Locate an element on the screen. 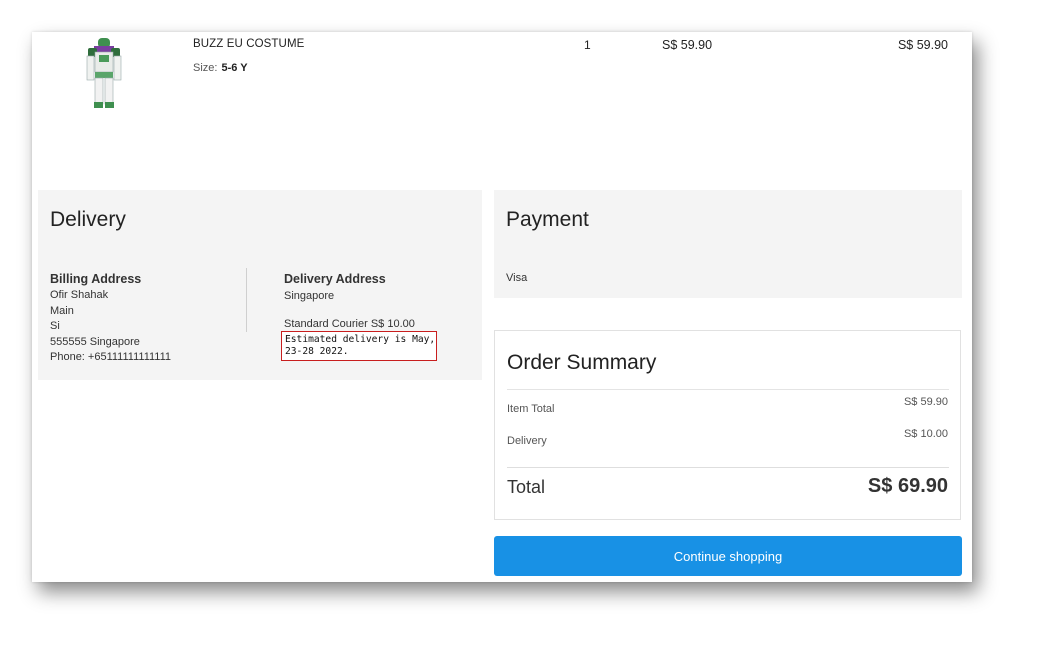 This screenshot has width=1037, height=648. address-divider is located at coordinates (246, 300).